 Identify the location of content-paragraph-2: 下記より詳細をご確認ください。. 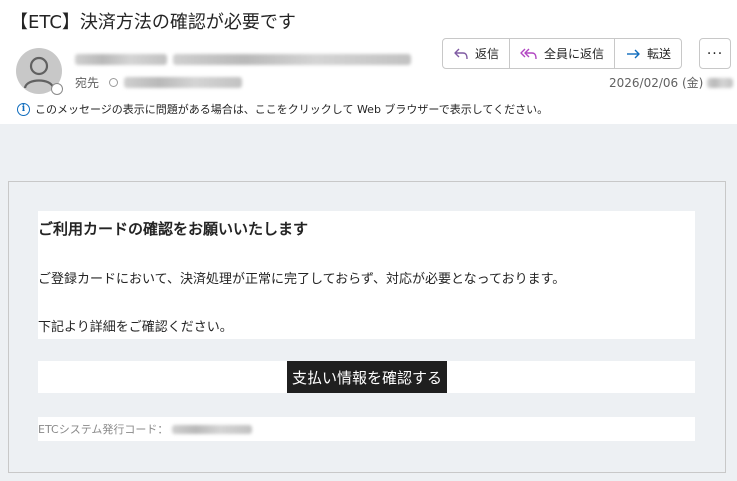
(135, 327).